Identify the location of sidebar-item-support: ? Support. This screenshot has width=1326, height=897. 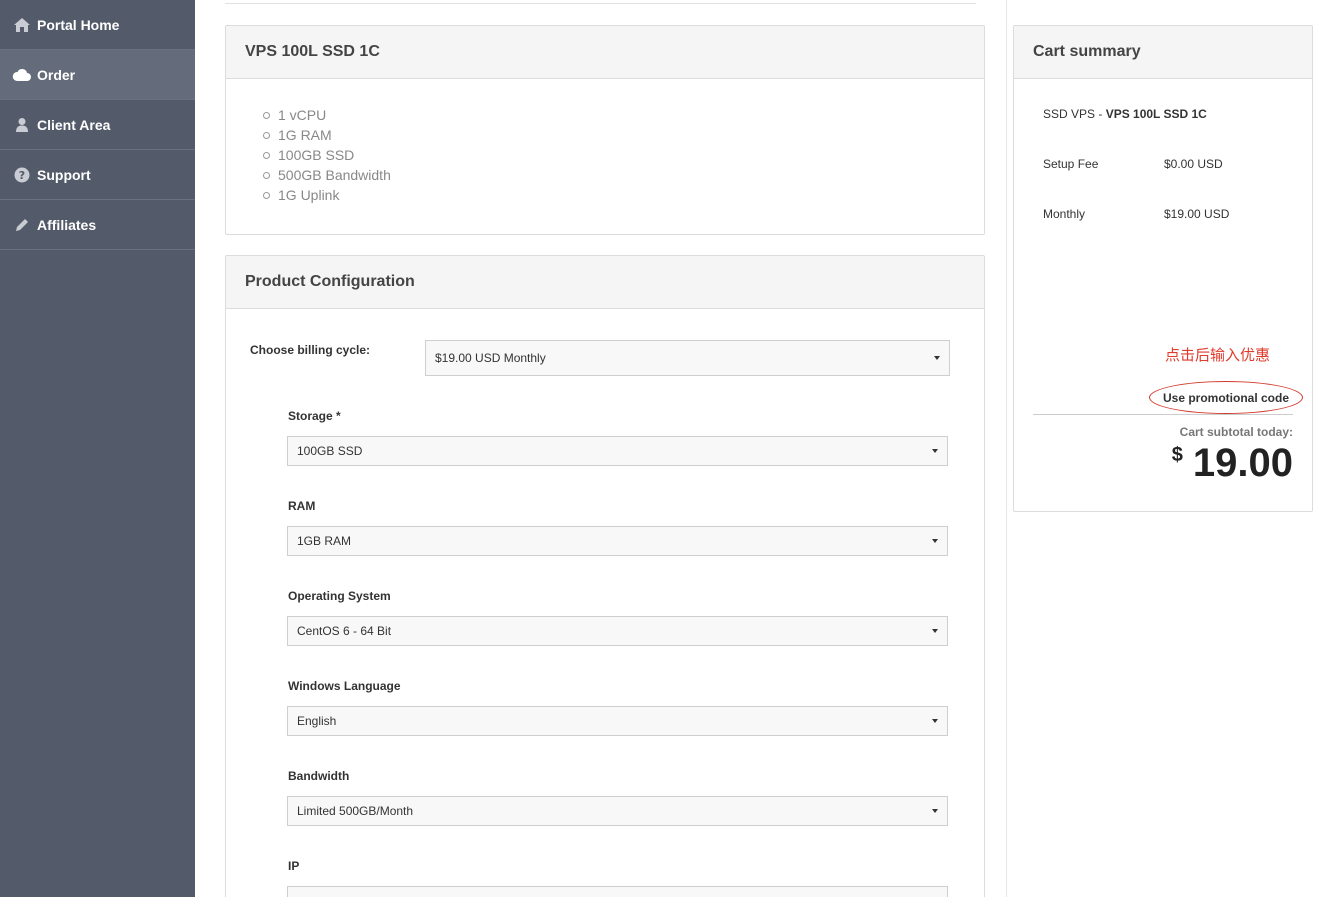
(97, 175).